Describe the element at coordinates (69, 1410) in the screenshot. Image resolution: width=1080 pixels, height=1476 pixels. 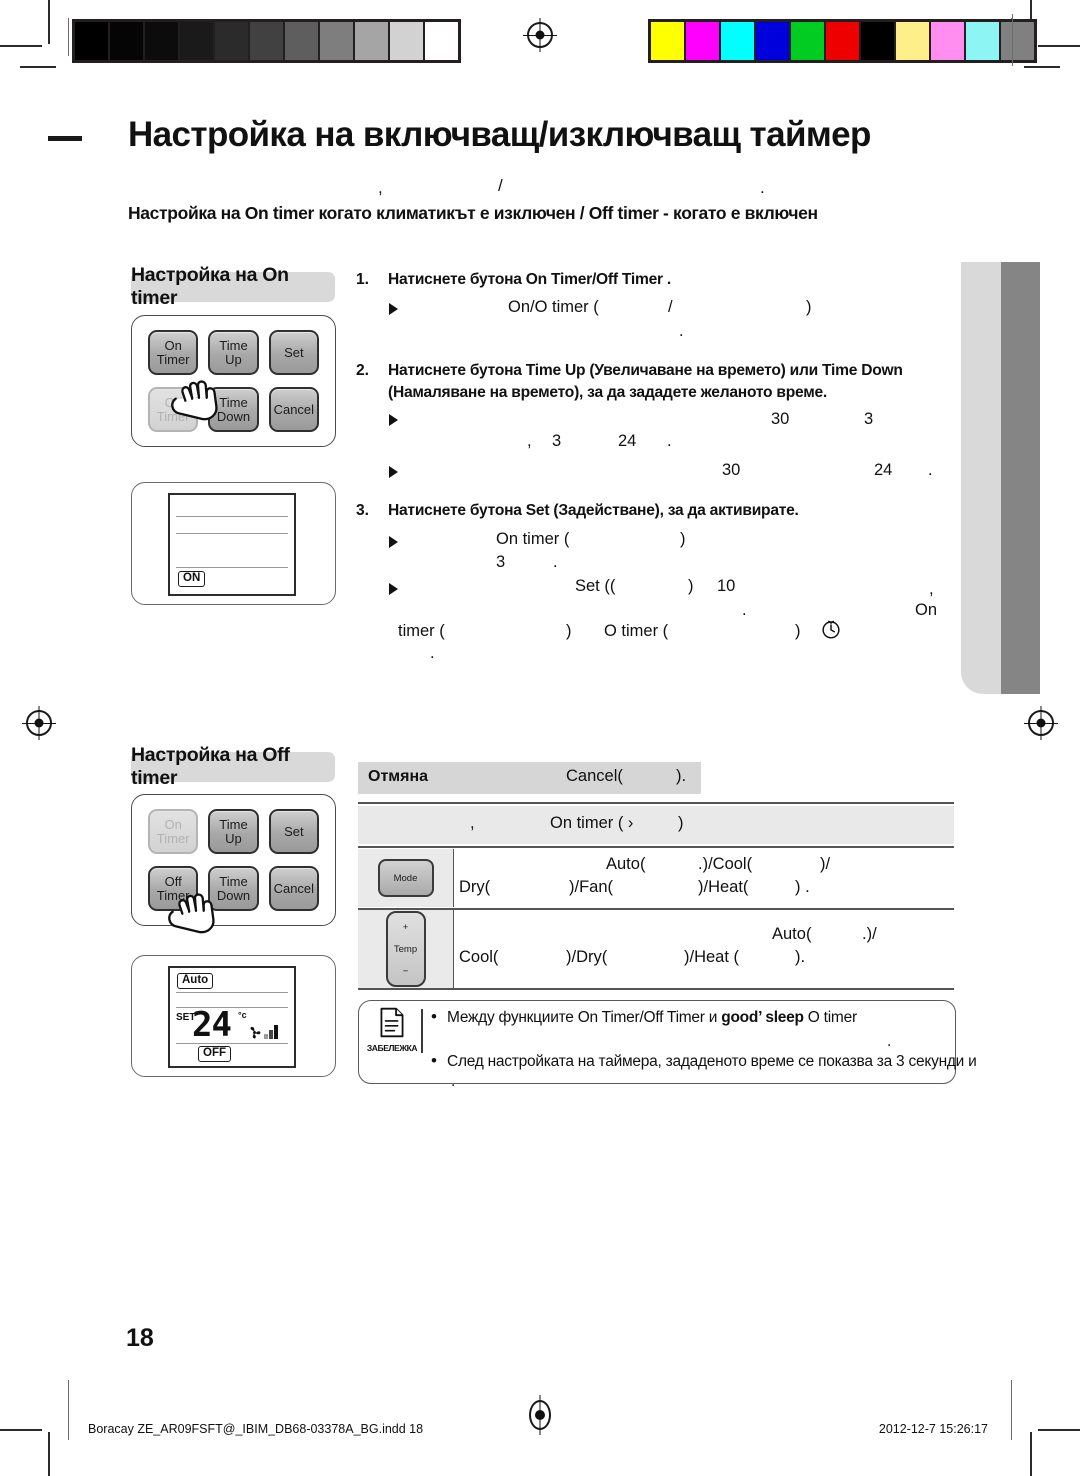
I see `page-edge-left` at that location.